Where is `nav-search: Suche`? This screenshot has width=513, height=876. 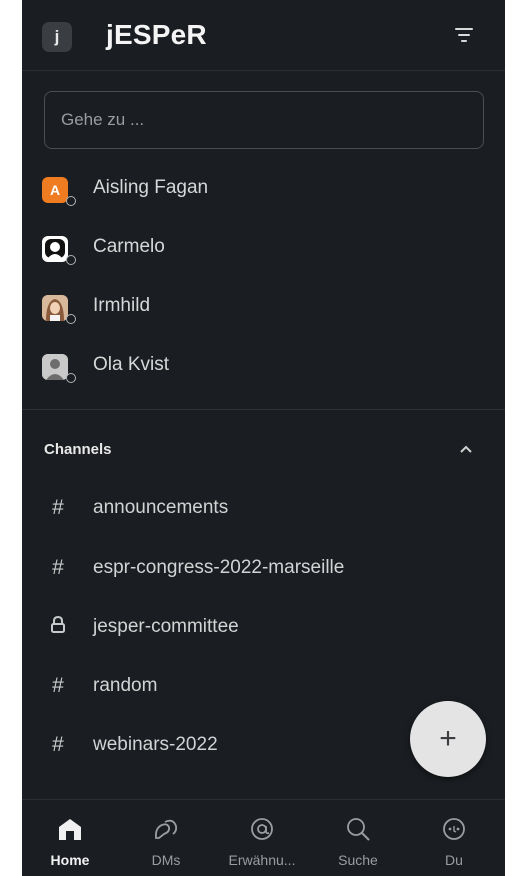
nav-search: Suche is located at coordinates (358, 838).